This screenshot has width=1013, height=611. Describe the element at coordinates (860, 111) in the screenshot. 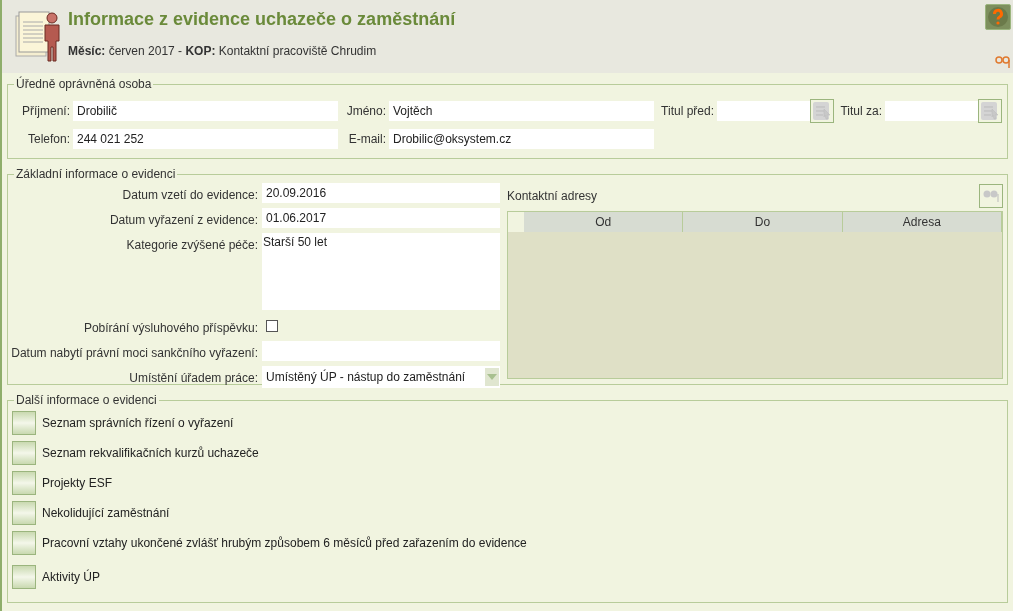

I see `field-label: Titul za:` at that location.